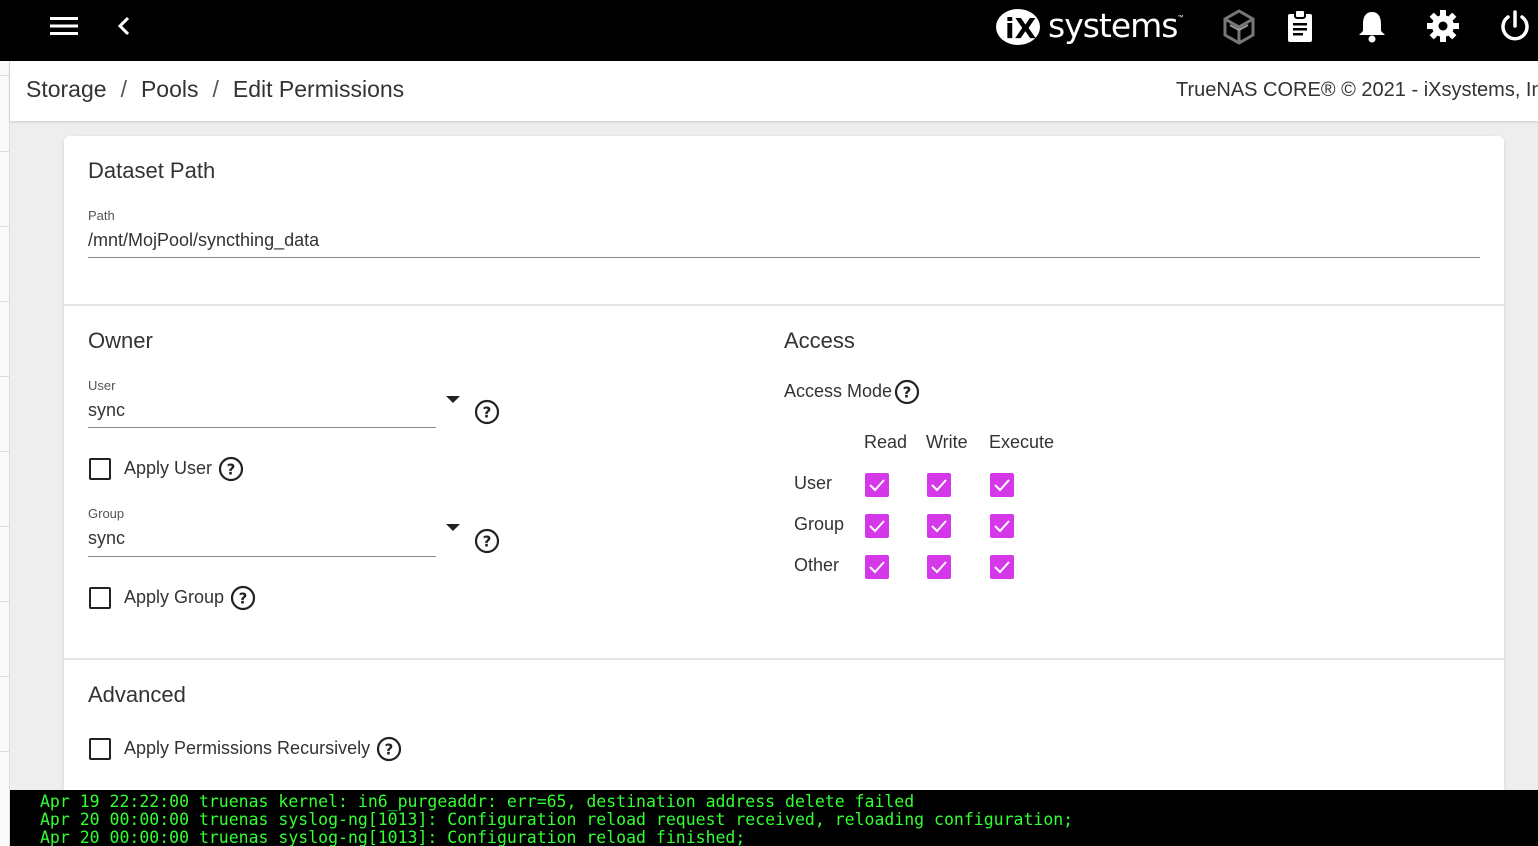 The width and height of the screenshot is (1538, 846). What do you see at coordinates (813, 483) in the screenshot?
I see `row-user: User` at bounding box center [813, 483].